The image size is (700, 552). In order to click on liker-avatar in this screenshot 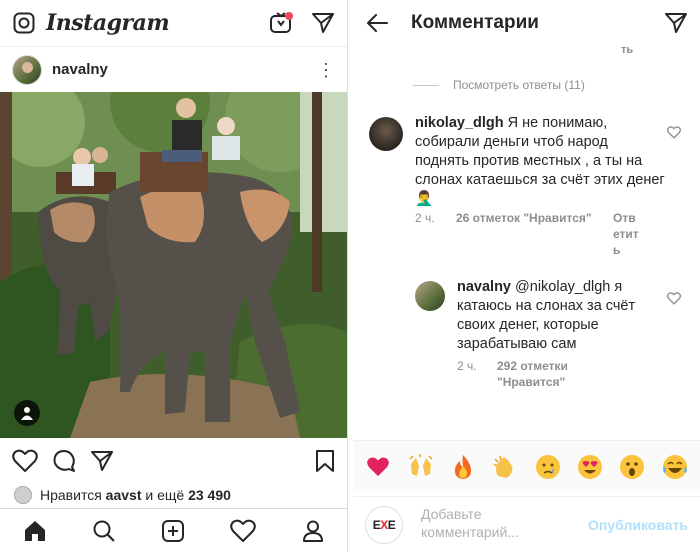, I will do `click(23, 495)`.